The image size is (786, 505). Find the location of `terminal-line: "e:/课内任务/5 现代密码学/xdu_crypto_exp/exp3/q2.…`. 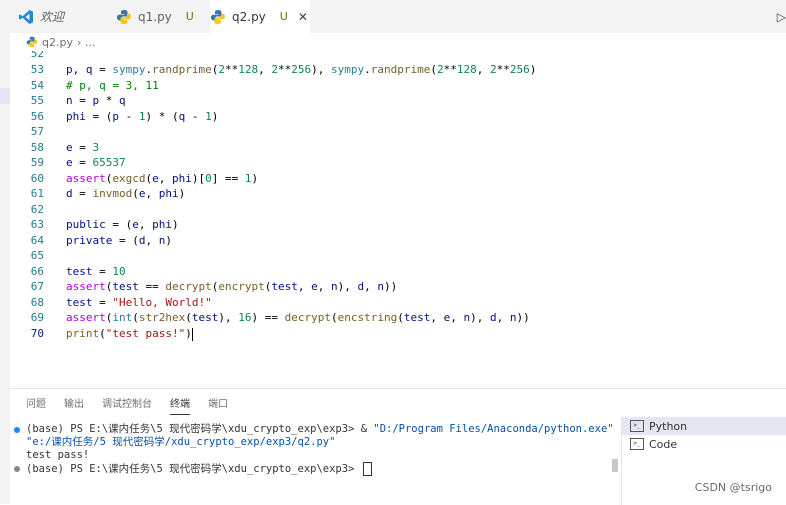

terminal-line: "e:/课内任务/5 现代密码学/xdu_crypto_exp/exp3/q2.… is located at coordinates (181, 442).